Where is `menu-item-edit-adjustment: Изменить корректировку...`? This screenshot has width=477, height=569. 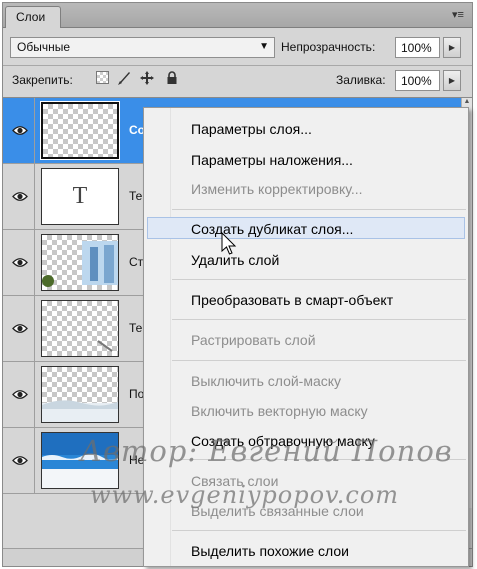
menu-item-edit-adjustment: Изменить корректировку... is located at coordinates (306, 189).